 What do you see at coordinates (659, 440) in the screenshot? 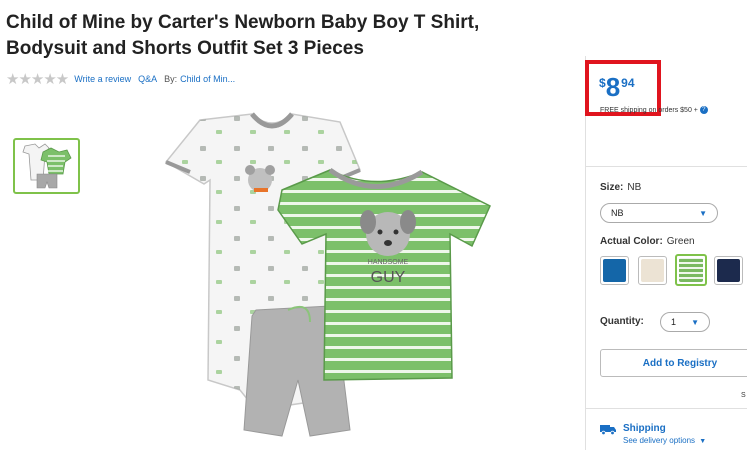
I see `delivery-options-label: See delivery options` at bounding box center [659, 440].